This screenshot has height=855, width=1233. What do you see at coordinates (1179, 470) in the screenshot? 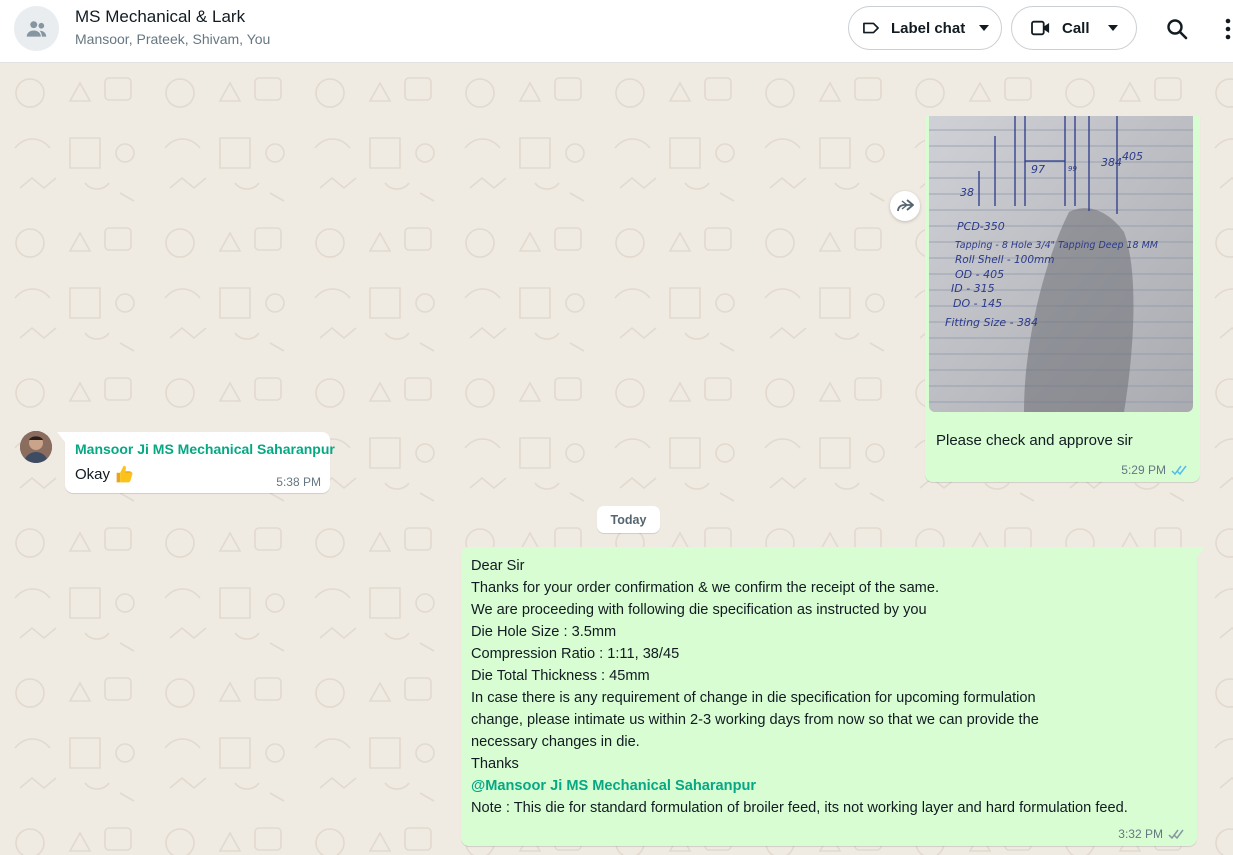
I see `read-ticks-icon` at bounding box center [1179, 470].